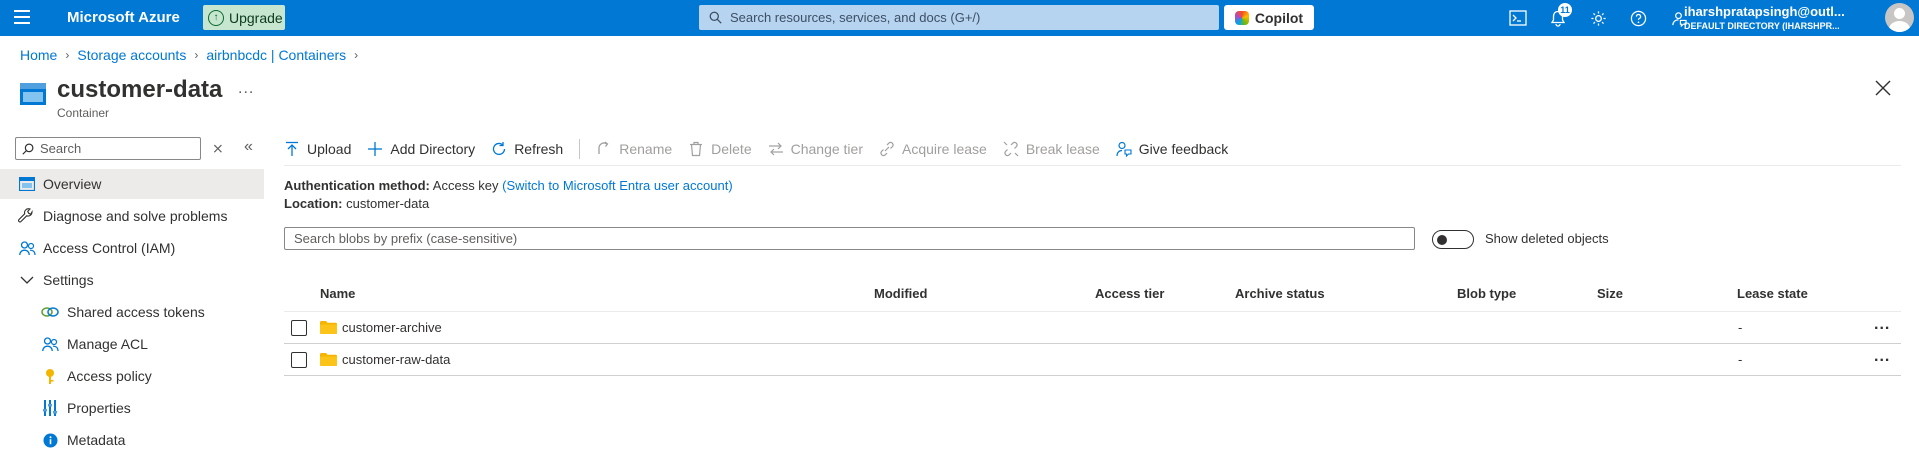 The height and width of the screenshot is (471, 1919). What do you see at coordinates (131, 55) in the screenshot?
I see `breadcrumb-storage-accounts: Storage accounts` at bounding box center [131, 55].